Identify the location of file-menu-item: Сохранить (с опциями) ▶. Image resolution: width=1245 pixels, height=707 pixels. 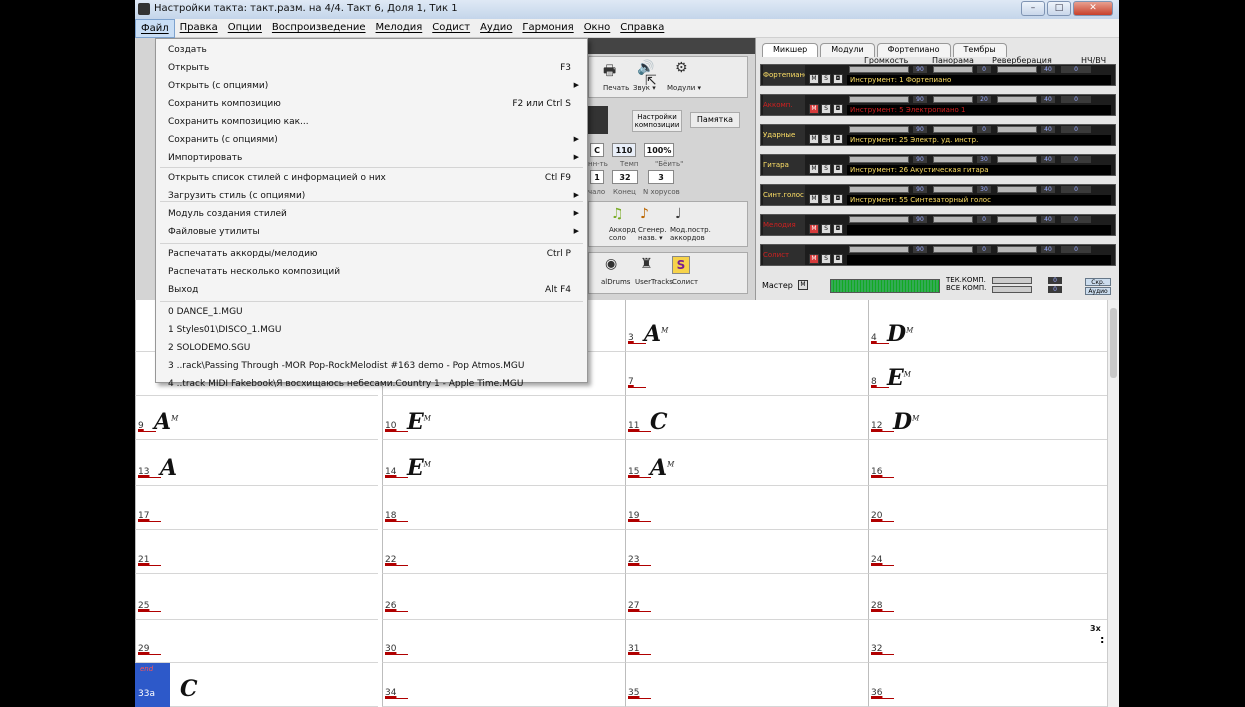
(371, 140).